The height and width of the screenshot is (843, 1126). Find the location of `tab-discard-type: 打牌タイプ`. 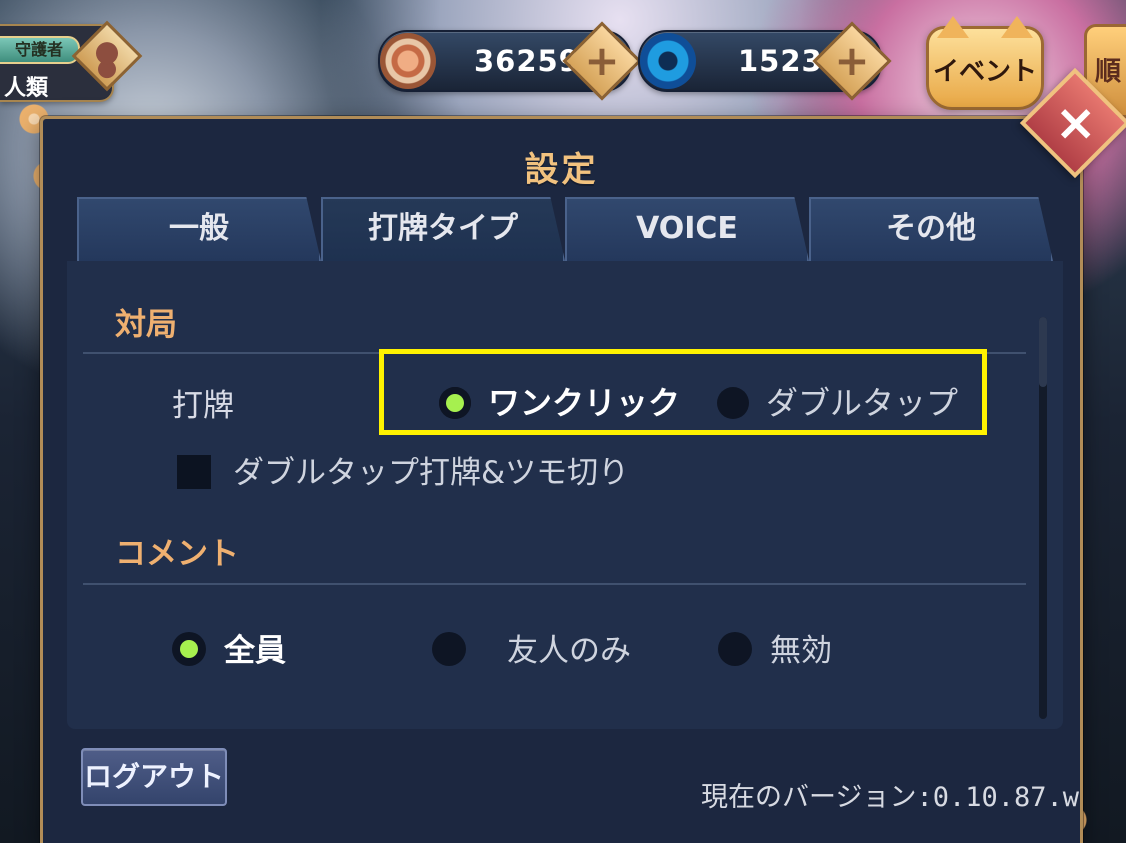

tab-discard-type: 打牌タイプ is located at coordinates (443, 229).